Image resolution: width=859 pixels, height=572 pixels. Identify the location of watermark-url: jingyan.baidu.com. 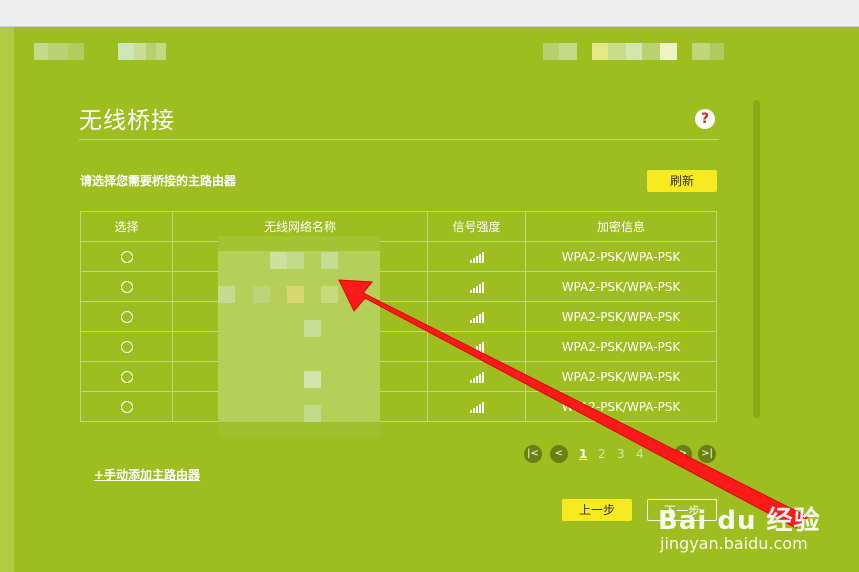
(734, 543).